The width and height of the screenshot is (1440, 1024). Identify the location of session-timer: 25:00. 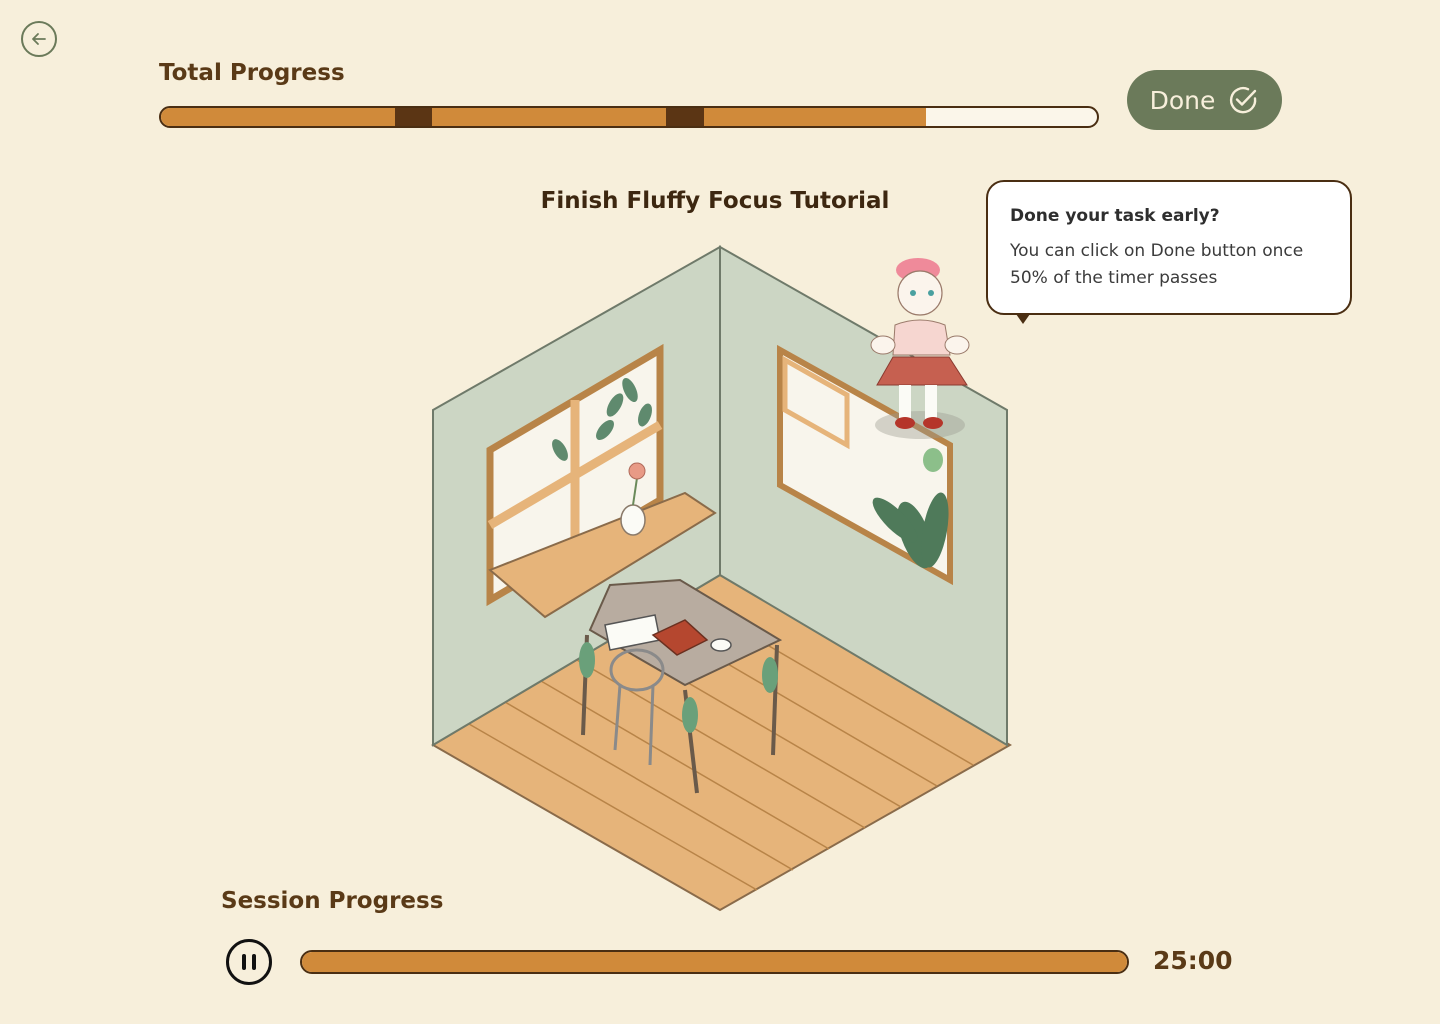
(1193, 960).